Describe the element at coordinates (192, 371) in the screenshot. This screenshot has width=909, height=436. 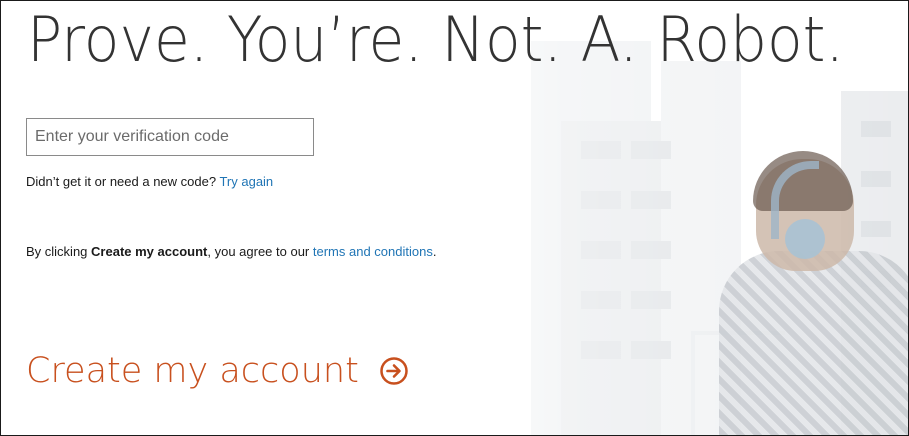
I see `create-account-label: Create my account` at that location.